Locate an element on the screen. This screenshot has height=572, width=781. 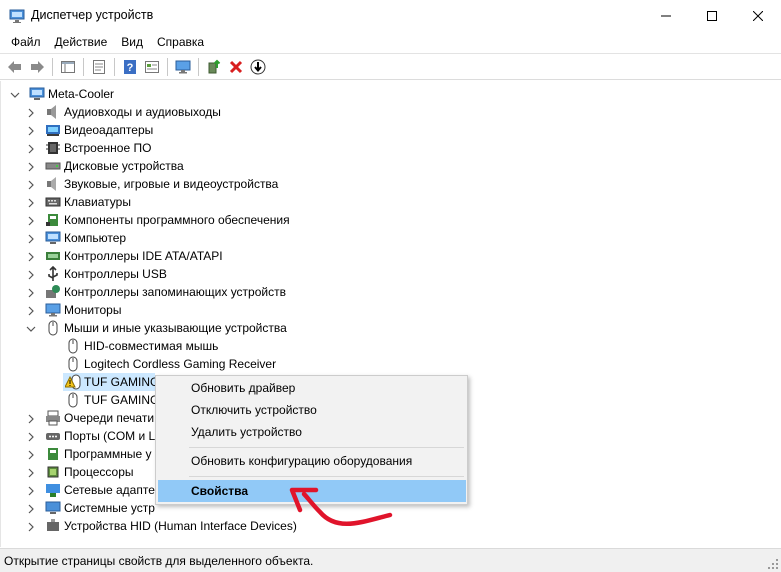
tree-item-label: Logitech Cordless Gaming Receiver is located at coordinates (180, 364).